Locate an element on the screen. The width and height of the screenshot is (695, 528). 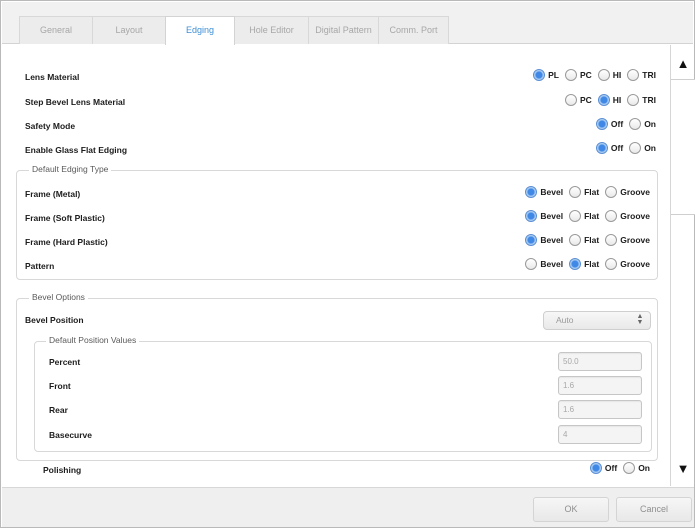
pattern-groove-radio is located at coordinates (611, 264).